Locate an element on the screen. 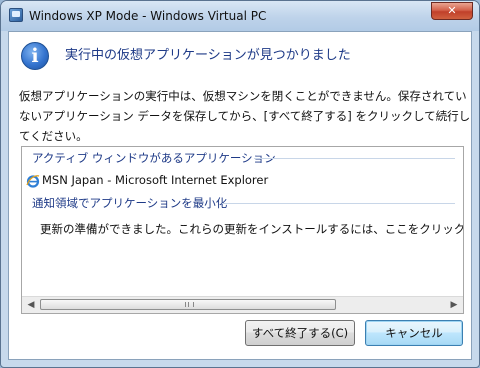  internet-explorer-icon is located at coordinates (33, 181).